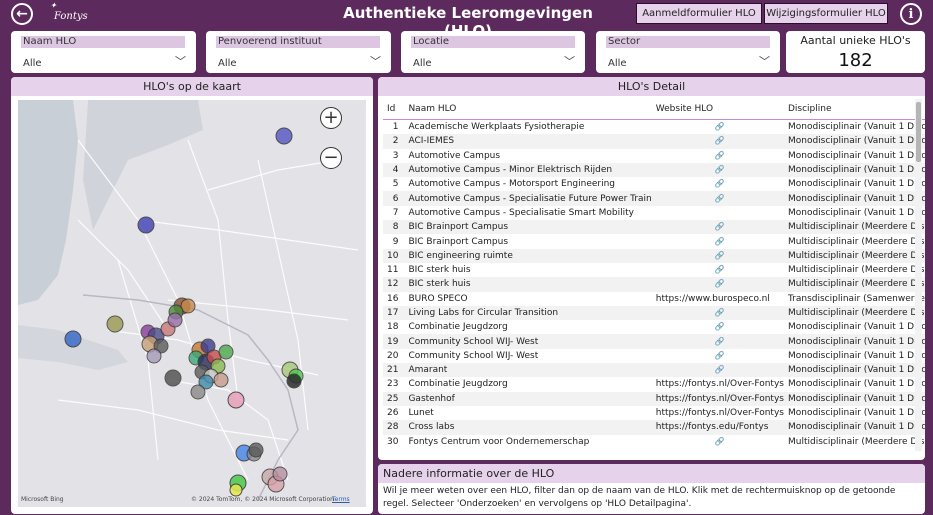 Image resolution: width=933 pixels, height=515 pixels. I want to click on zoom-out-icon: −, so click(331, 158).